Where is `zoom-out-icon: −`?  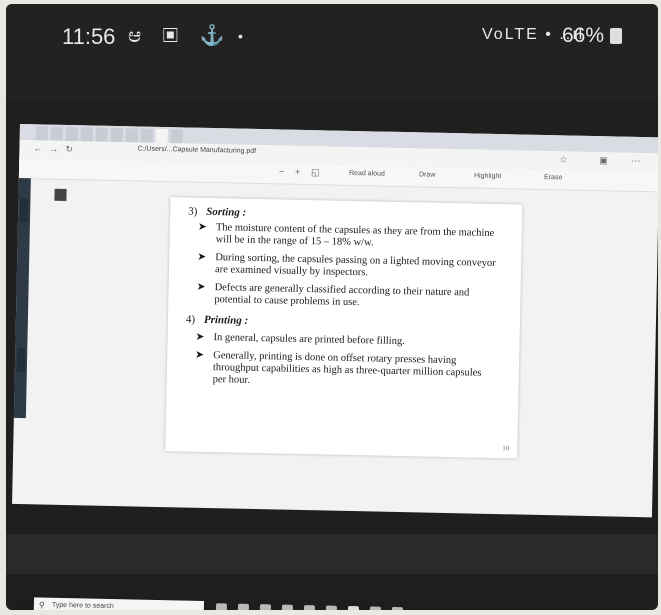 zoom-out-icon: − is located at coordinates (281, 171).